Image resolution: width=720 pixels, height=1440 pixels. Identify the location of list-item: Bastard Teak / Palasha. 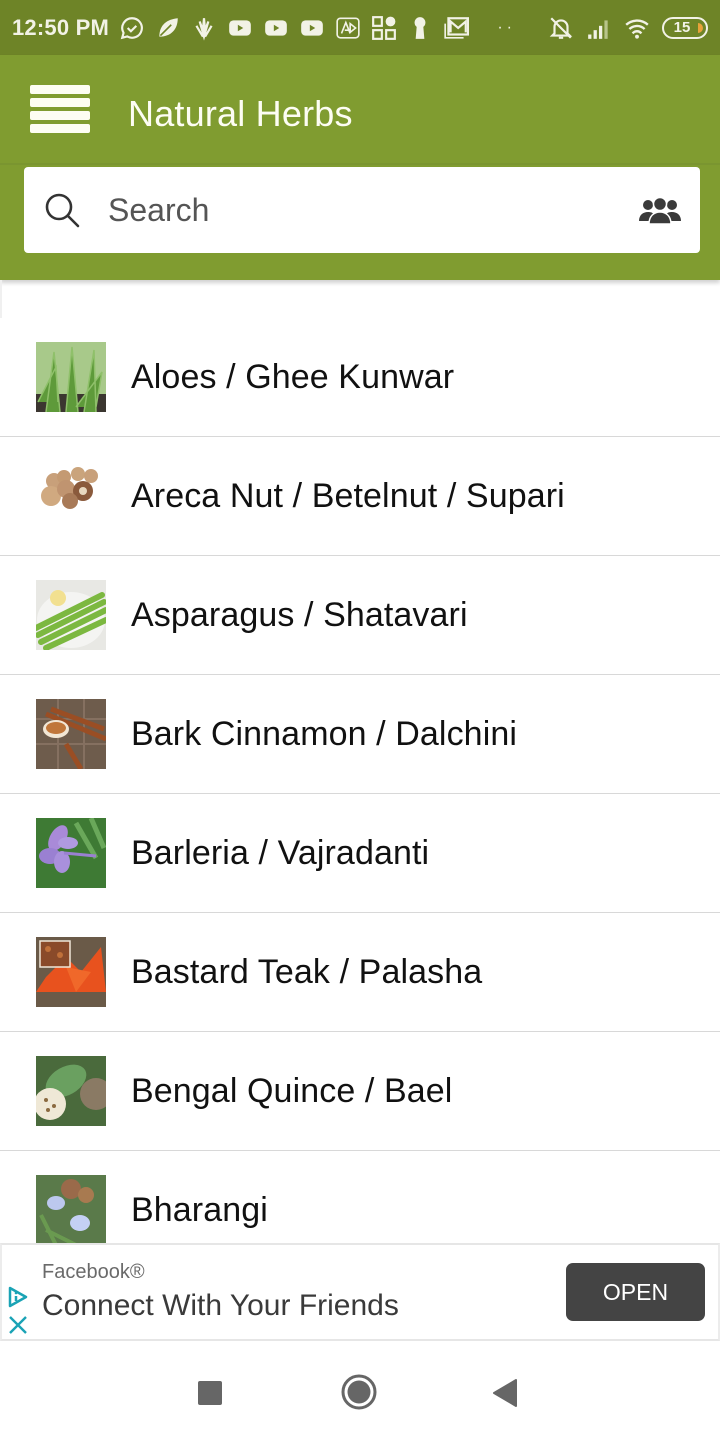
(360, 972).